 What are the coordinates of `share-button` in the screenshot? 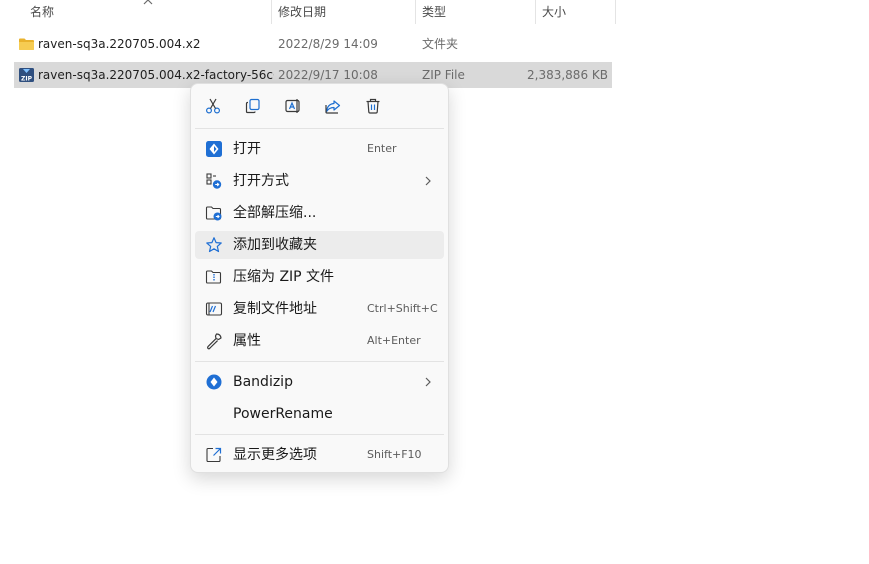 It's located at (333, 106).